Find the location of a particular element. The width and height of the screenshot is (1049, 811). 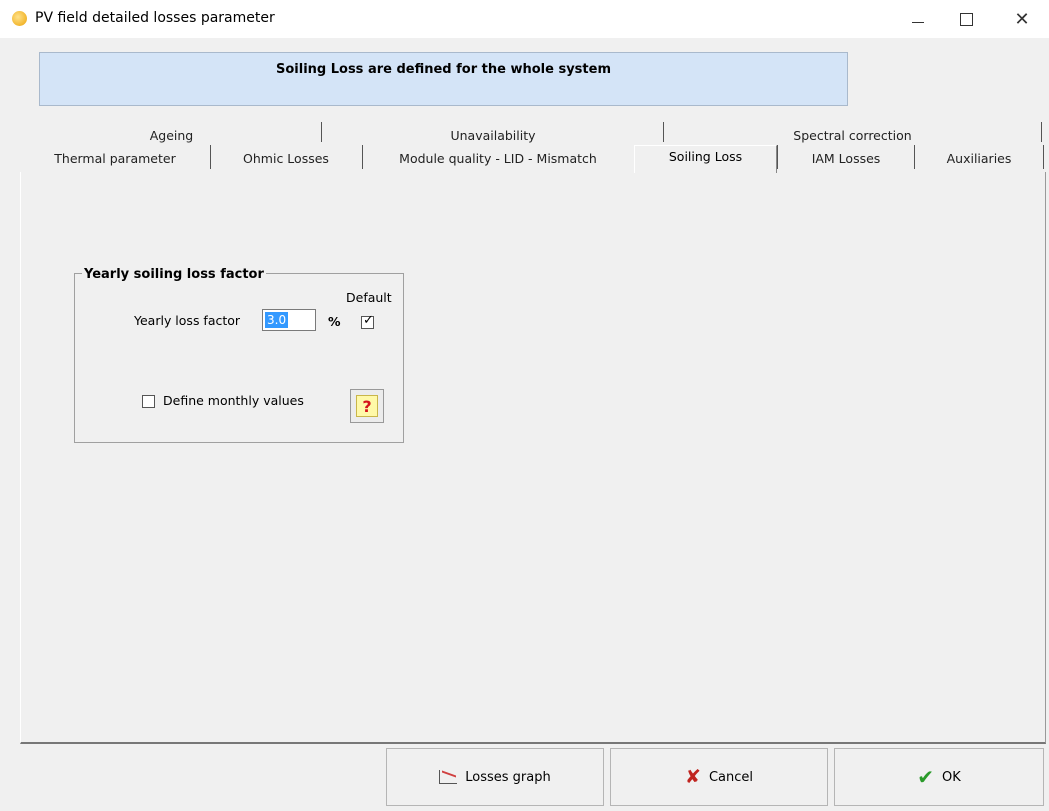

losses-graph-label: Losses graph is located at coordinates (508, 777).